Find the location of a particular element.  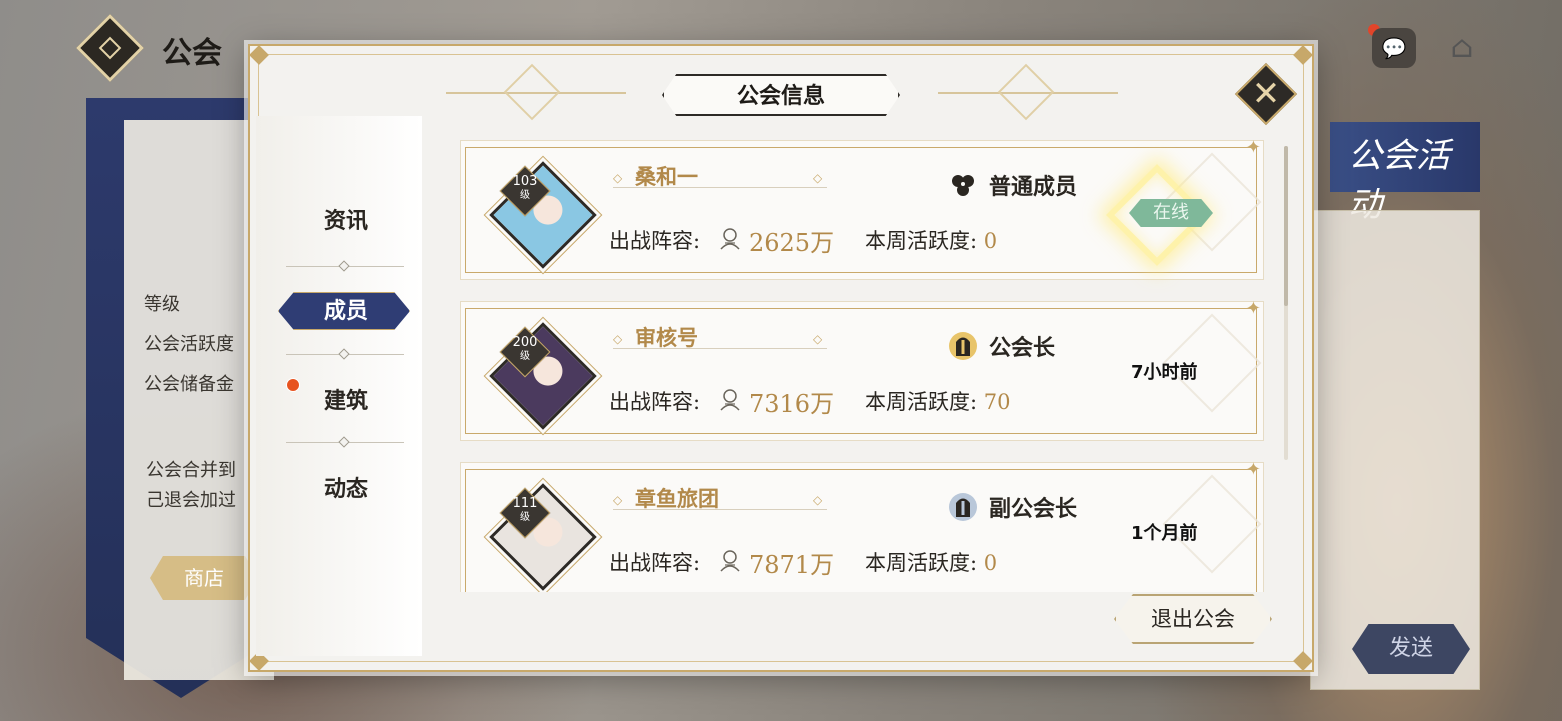

title-ornament-right is located at coordinates (1026, 92).